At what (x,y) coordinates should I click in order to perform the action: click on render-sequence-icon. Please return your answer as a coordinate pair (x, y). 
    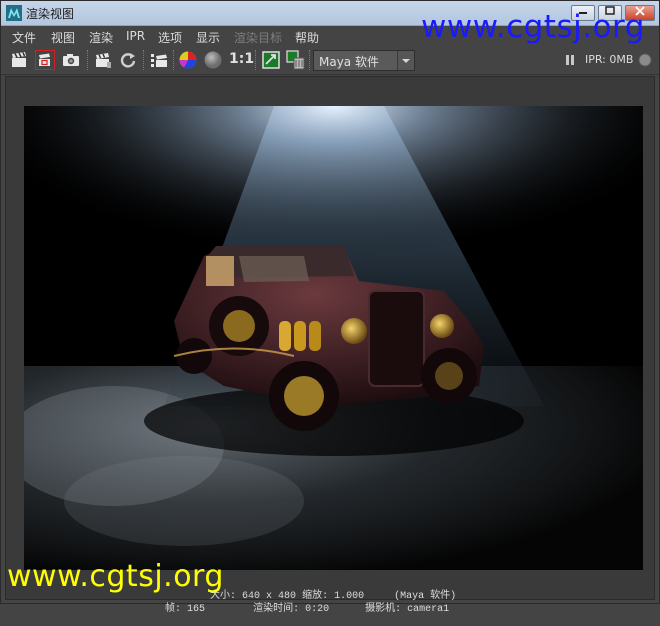
    Looking at the image, I should click on (159, 60).